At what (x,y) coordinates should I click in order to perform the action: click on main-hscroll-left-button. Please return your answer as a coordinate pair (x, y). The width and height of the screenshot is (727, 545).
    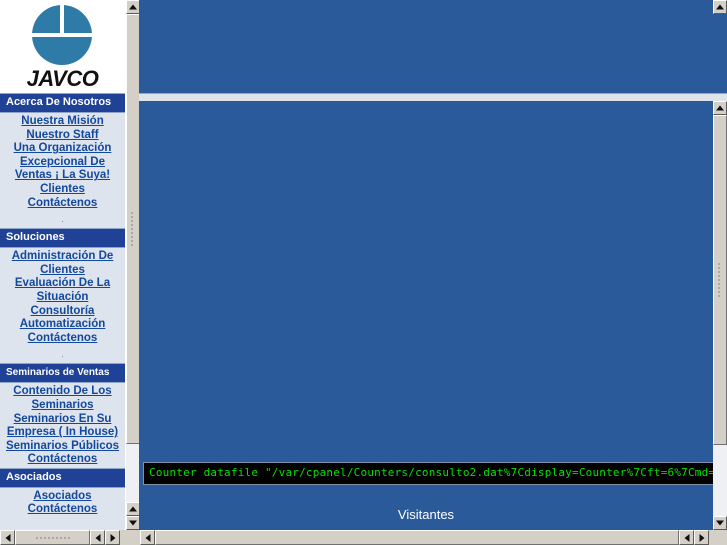
    Looking at the image, I should click on (147, 537).